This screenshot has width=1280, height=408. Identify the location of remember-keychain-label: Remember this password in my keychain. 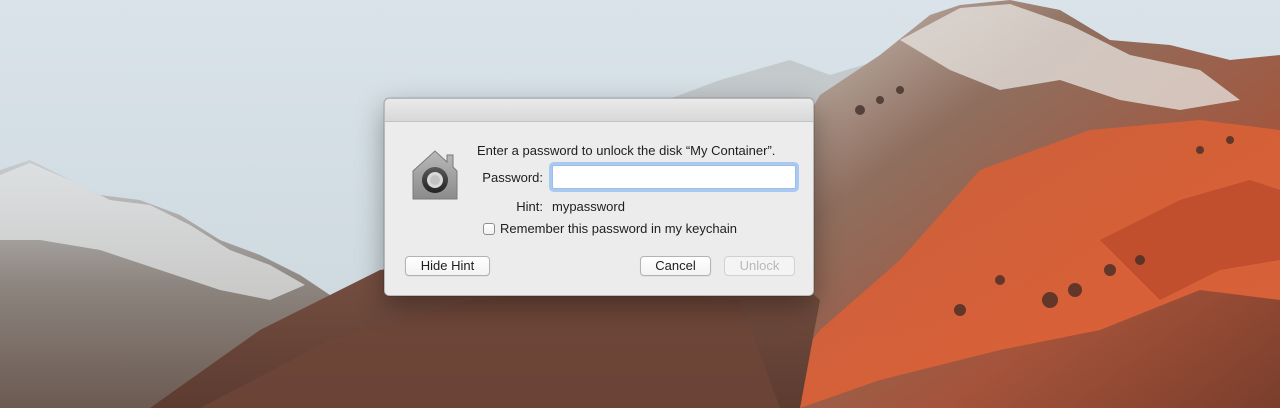
(618, 228).